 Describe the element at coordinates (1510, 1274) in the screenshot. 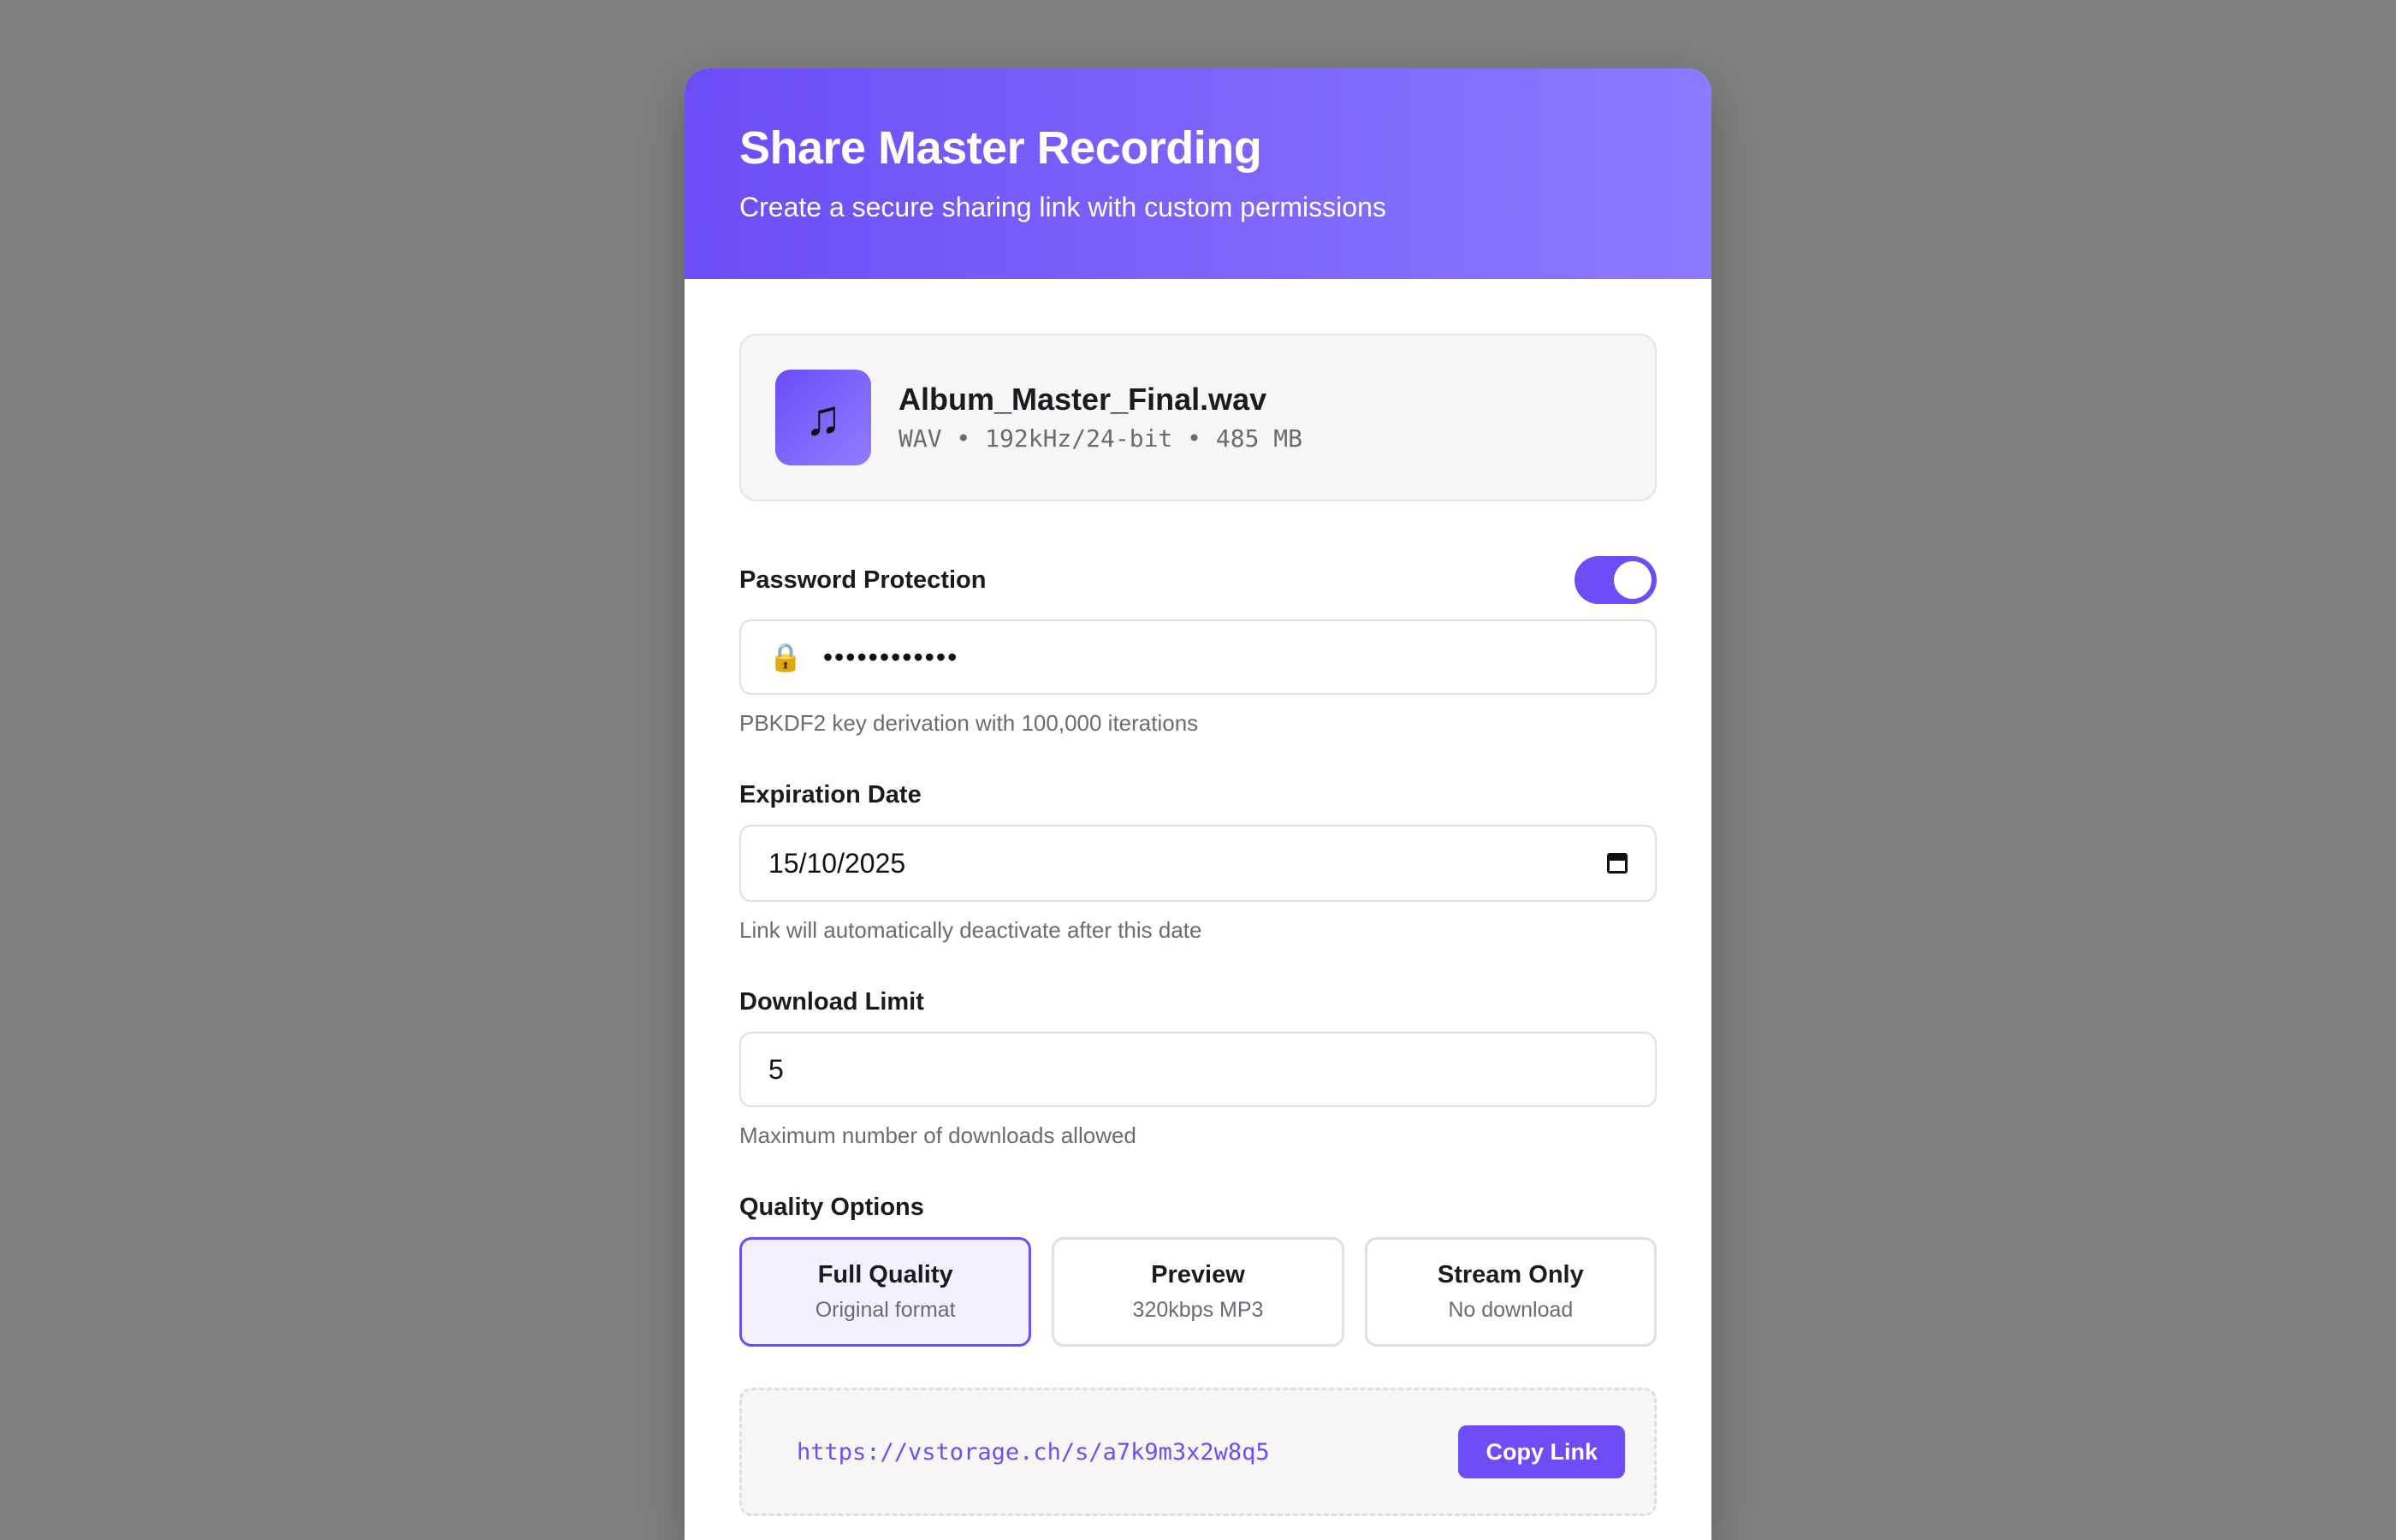

I see `quality-option-title: Stream Only` at that location.